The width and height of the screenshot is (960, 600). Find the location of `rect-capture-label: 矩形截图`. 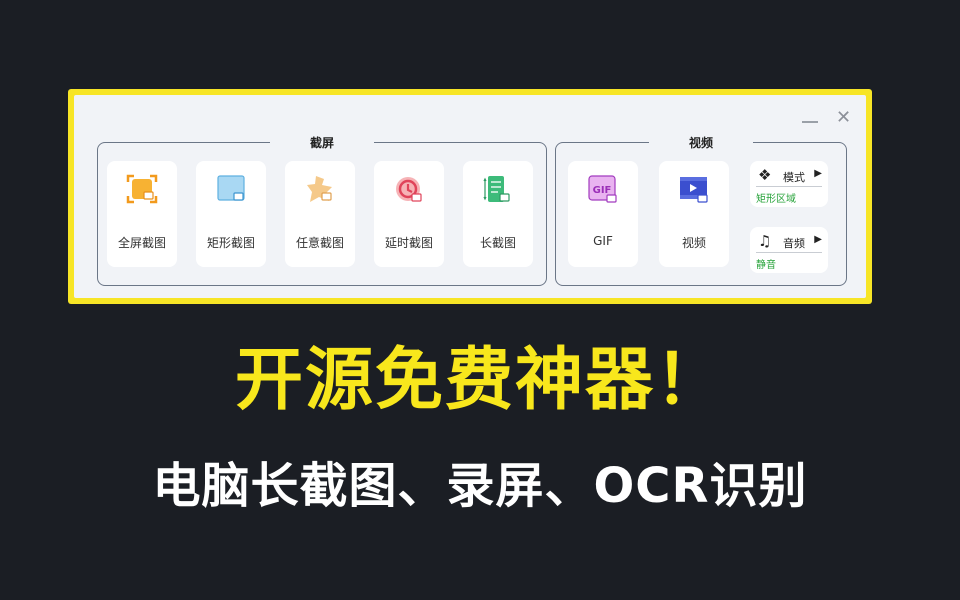

rect-capture-label: 矩形截图 is located at coordinates (230, 243).